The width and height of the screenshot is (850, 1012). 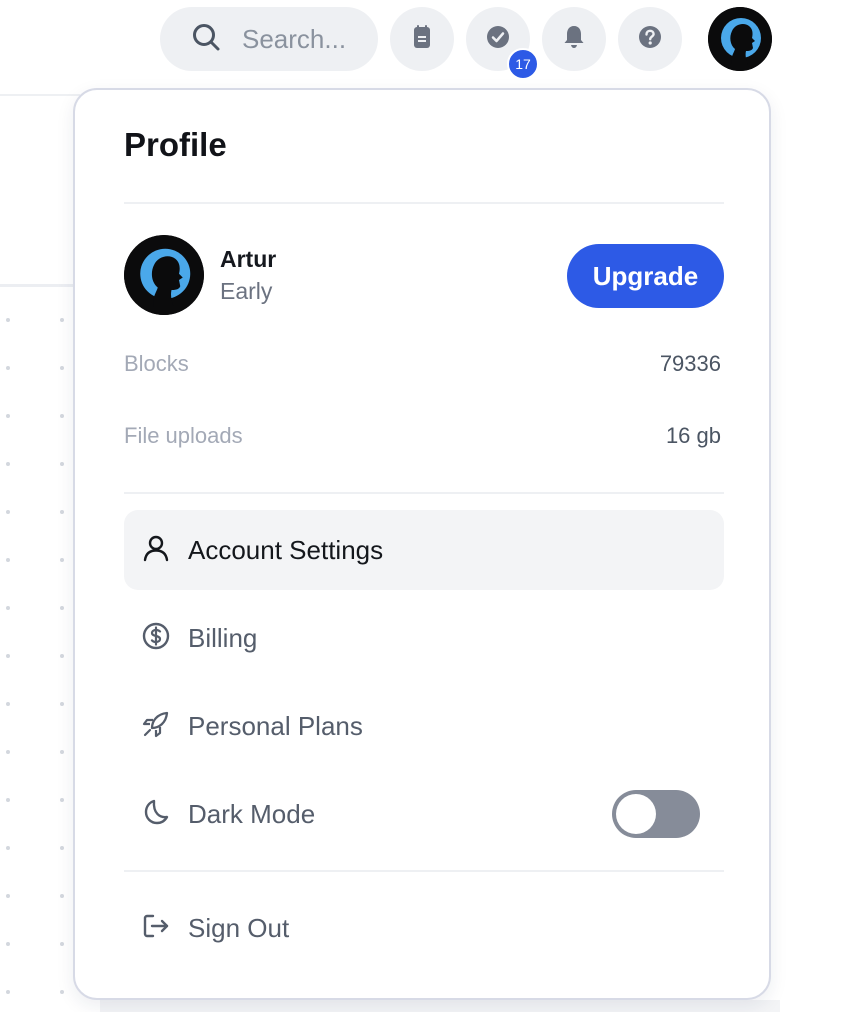 What do you see at coordinates (693, 435) in the screenshot?
I see `stat-value-file-uploads: 16 gb` at bounding box center [693, 435].